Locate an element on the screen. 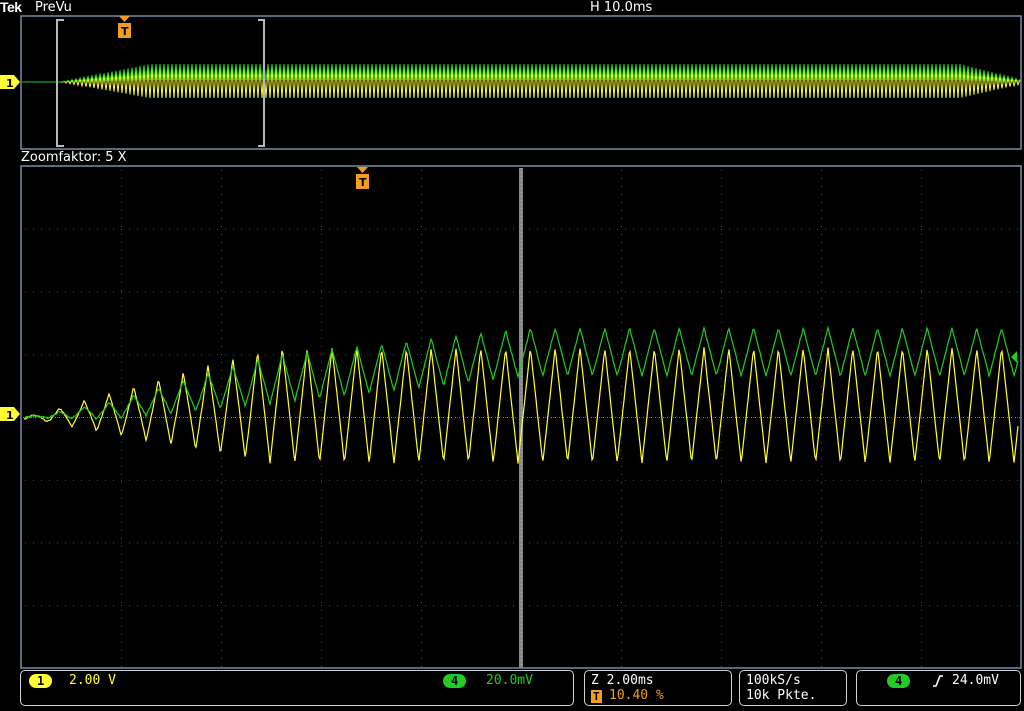 Image resolution: width=1024 pixels, height=711 pixels. ch1-scale: 2.00 V is located at coordinates (92, 680).